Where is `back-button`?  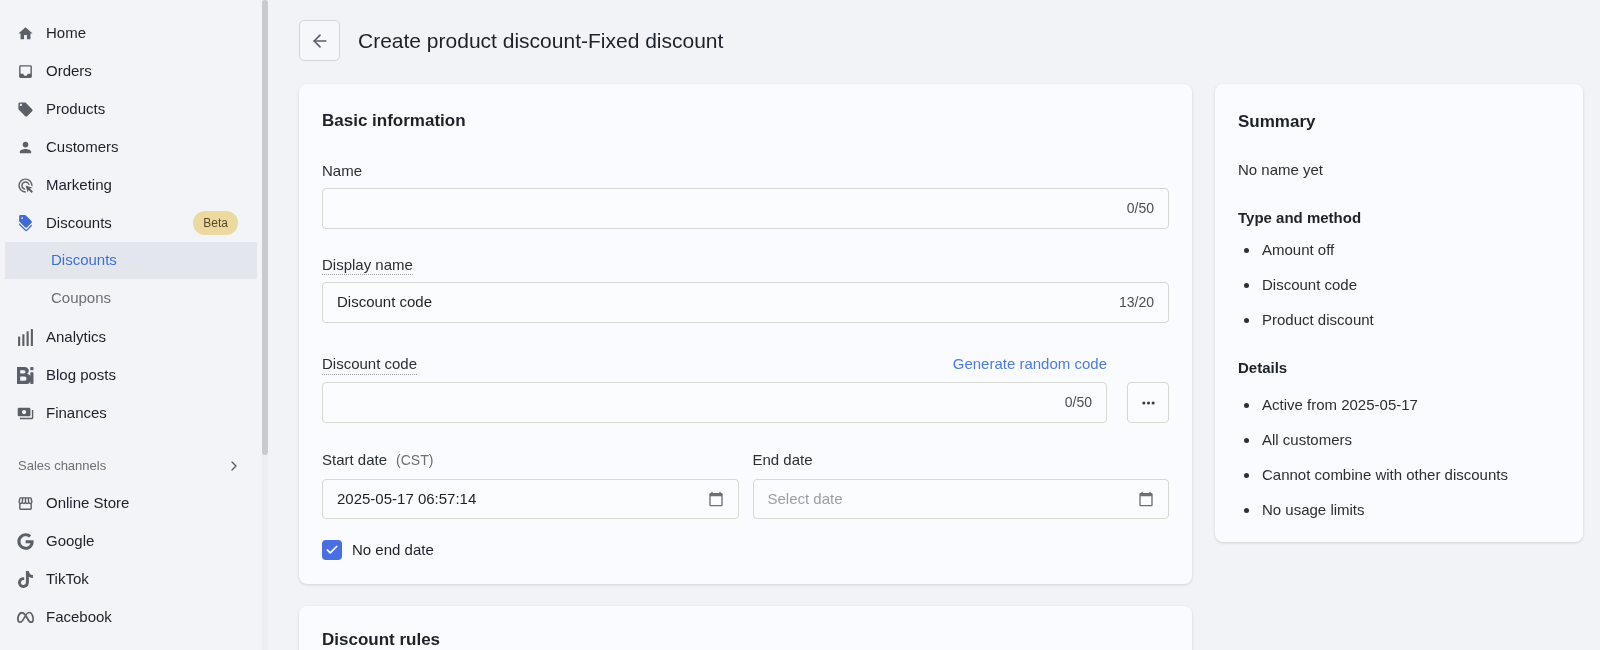 back-button is located at coordinates (319, 40).